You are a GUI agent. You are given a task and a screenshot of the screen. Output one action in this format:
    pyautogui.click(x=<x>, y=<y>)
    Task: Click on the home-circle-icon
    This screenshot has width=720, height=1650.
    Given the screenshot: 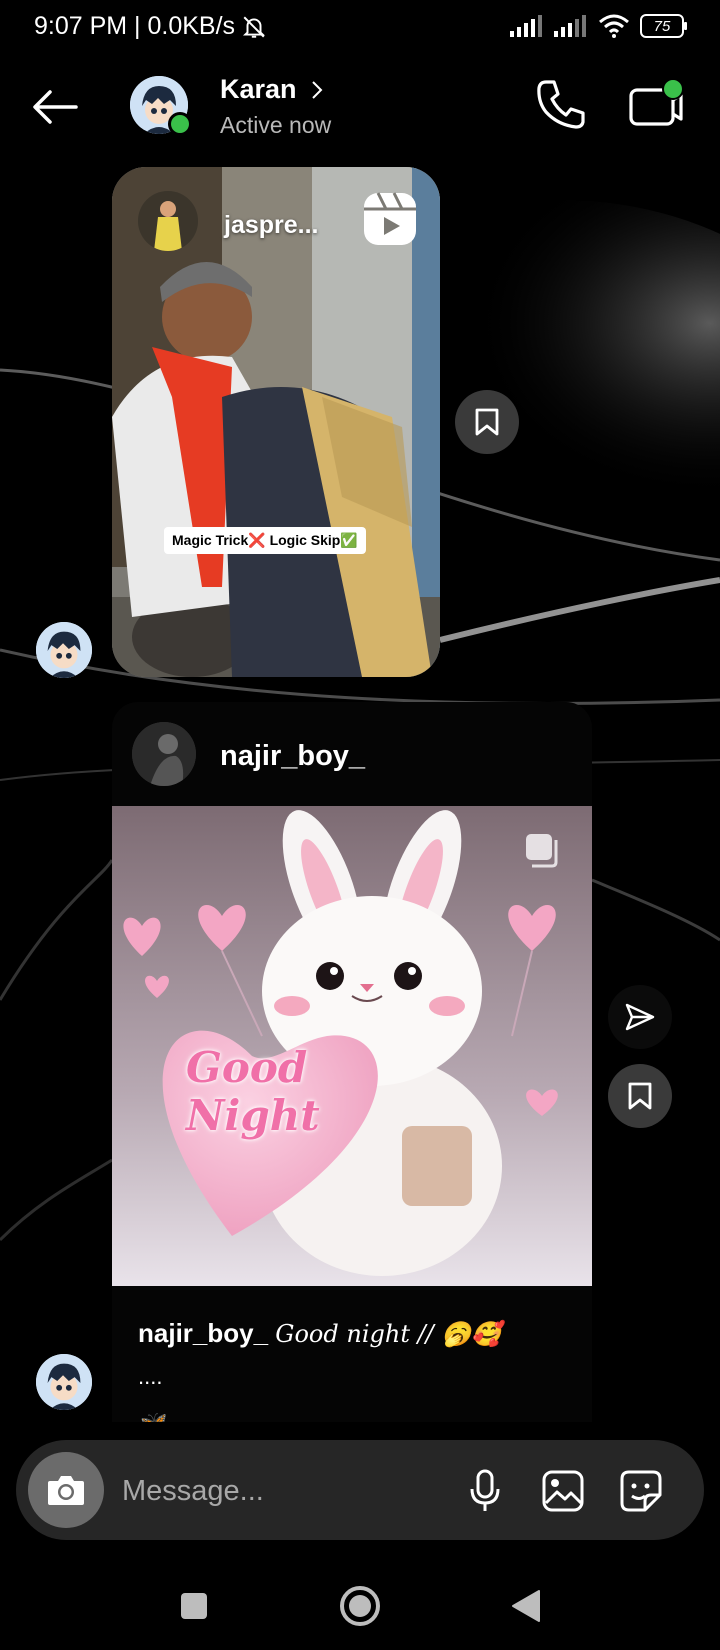 What is the action you would take?
    pyautogui.click(x=360, y=1606)
    